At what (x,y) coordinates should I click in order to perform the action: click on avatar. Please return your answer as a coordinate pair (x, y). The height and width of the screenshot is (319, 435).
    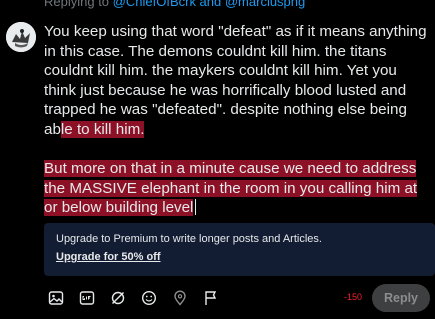
    Looking at the image, I should click on (21, 37).